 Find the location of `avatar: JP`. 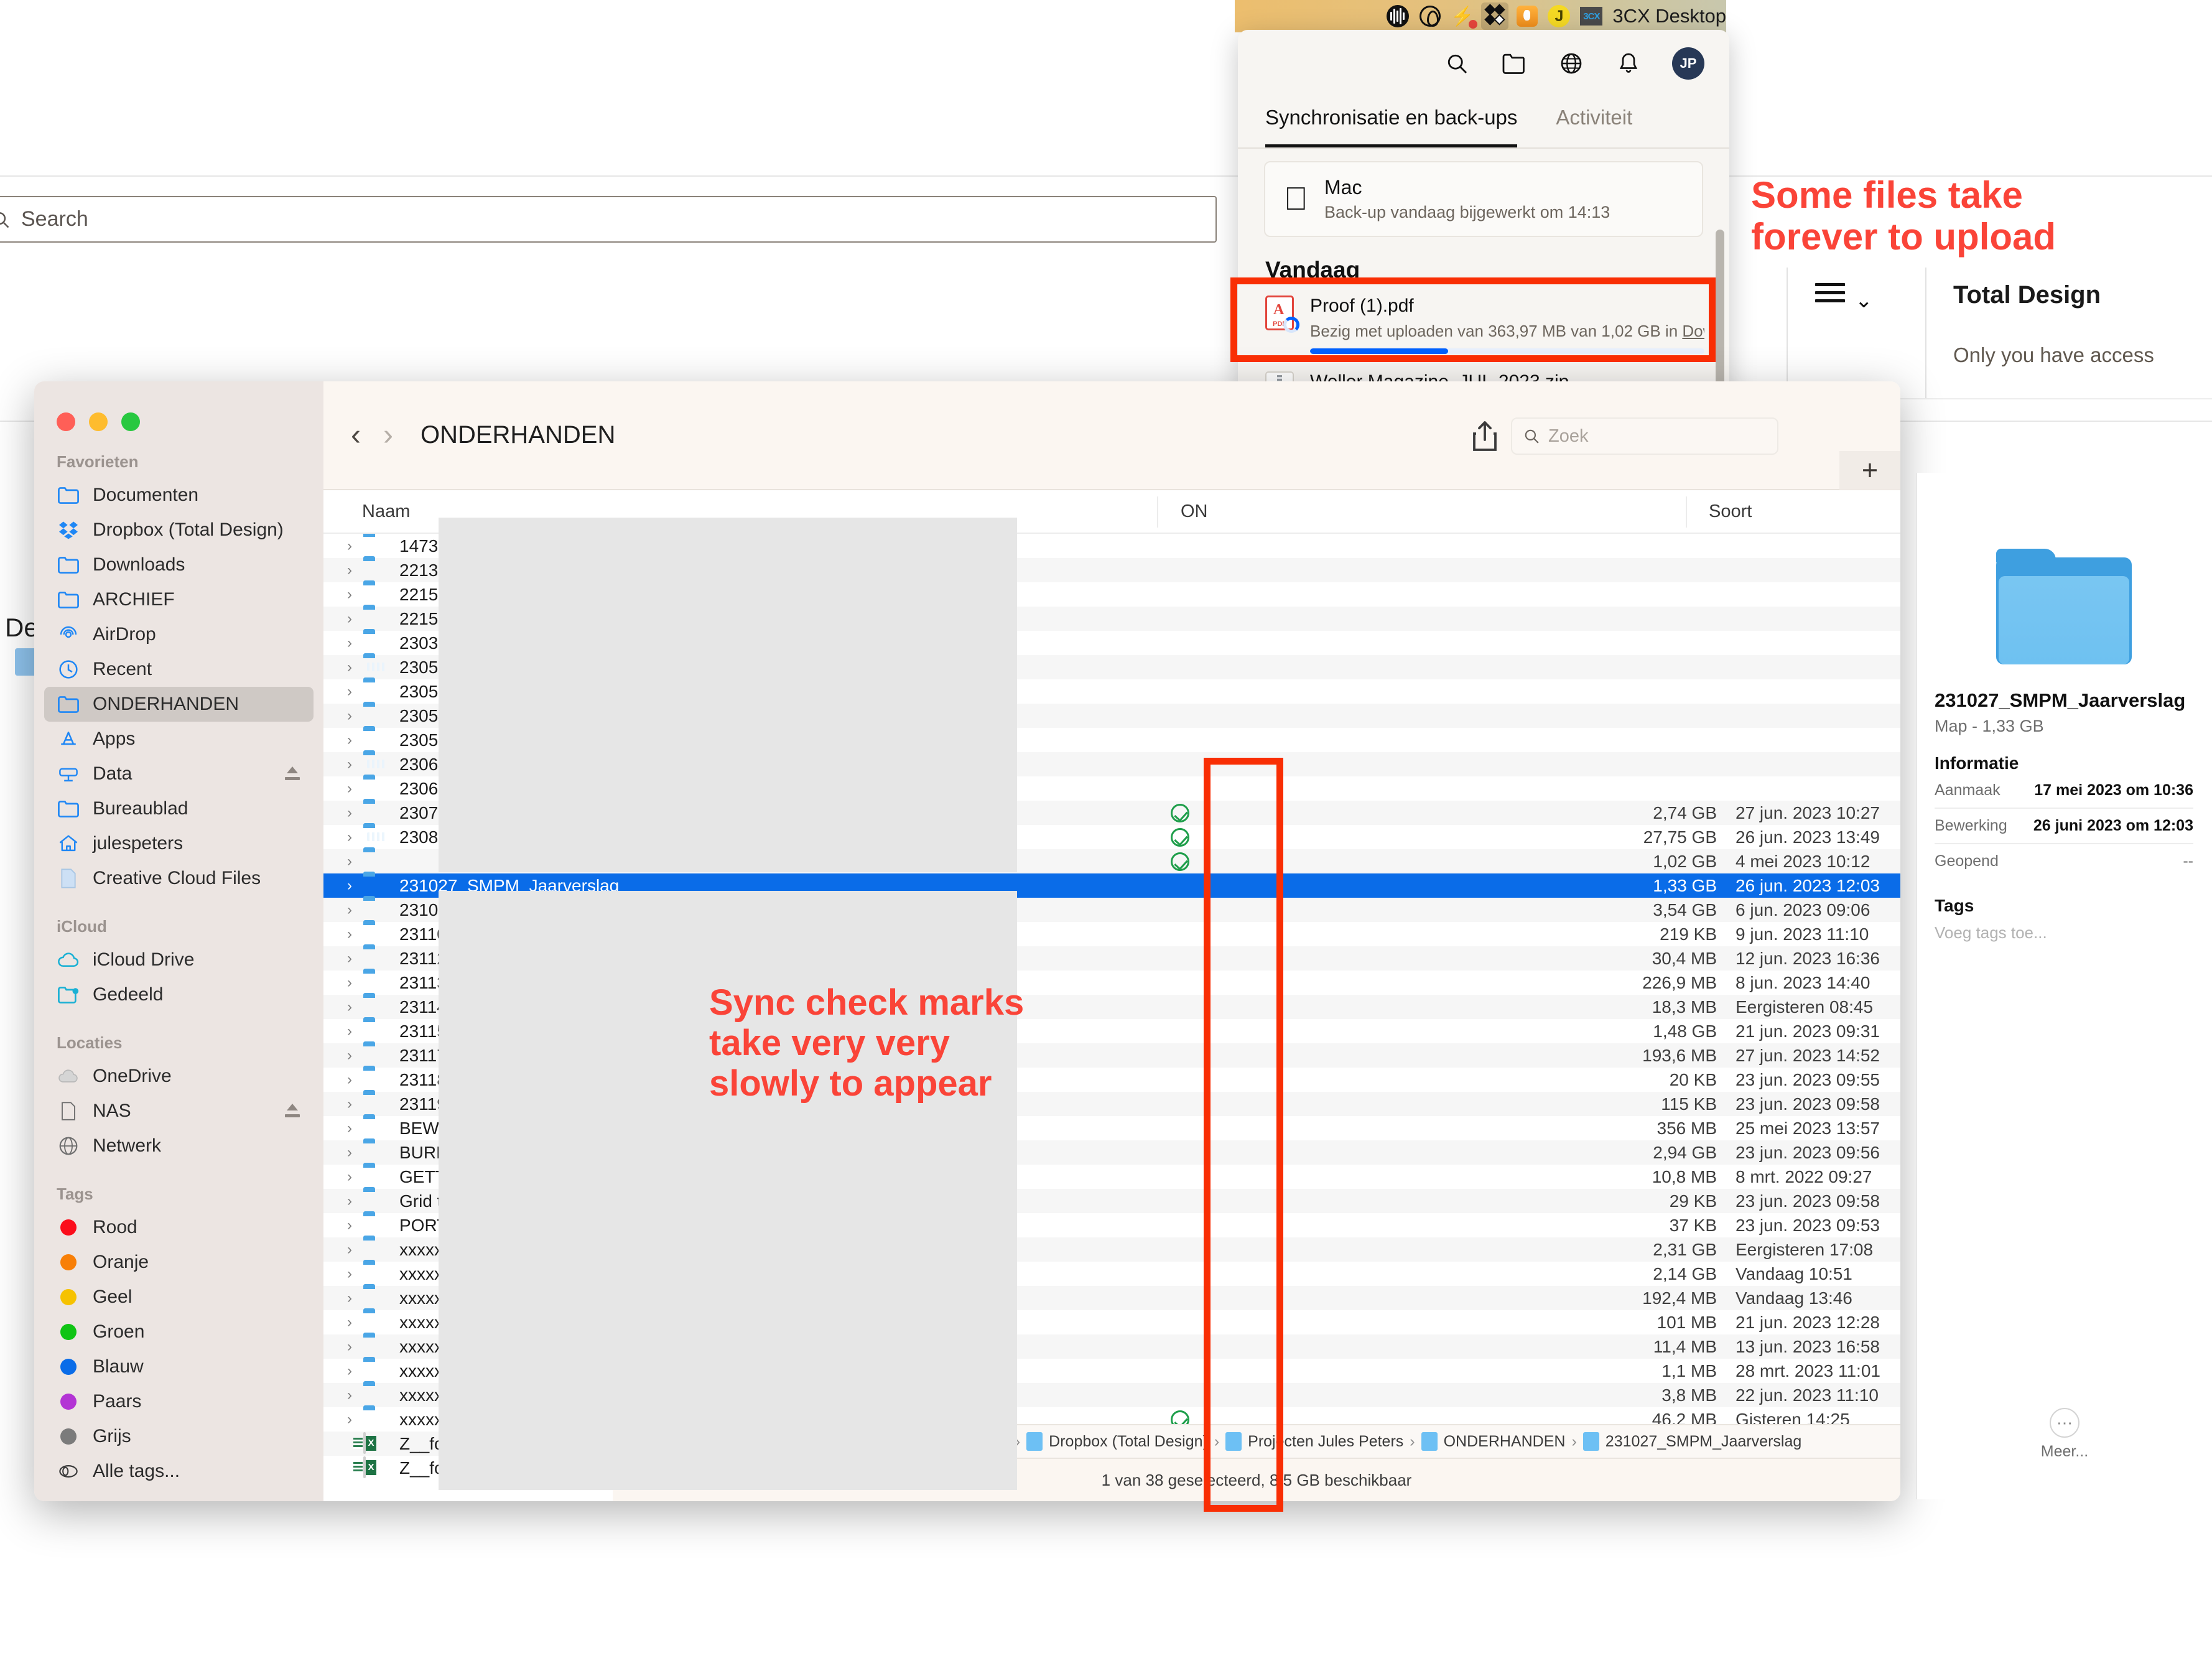

avatar: JP is located at coordinates (1688, 63).